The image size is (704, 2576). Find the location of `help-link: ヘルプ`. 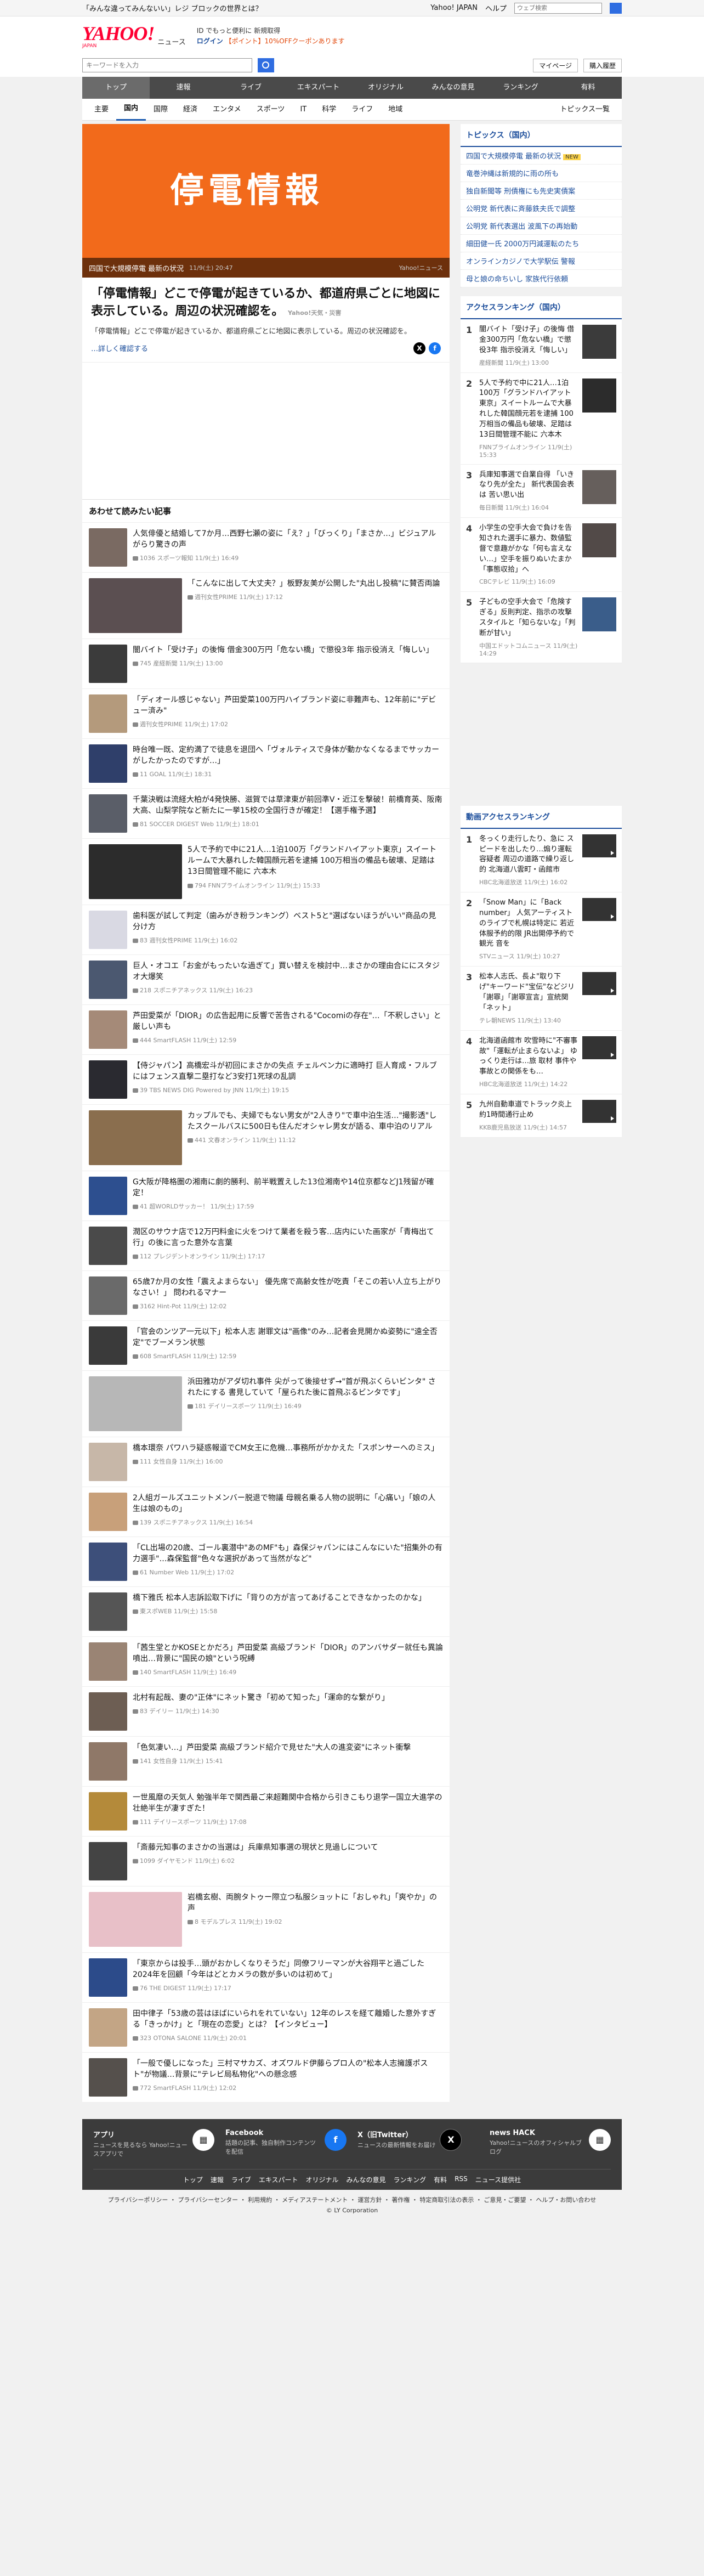

help-link: ヘルプ is located at coordinates (496, 8).